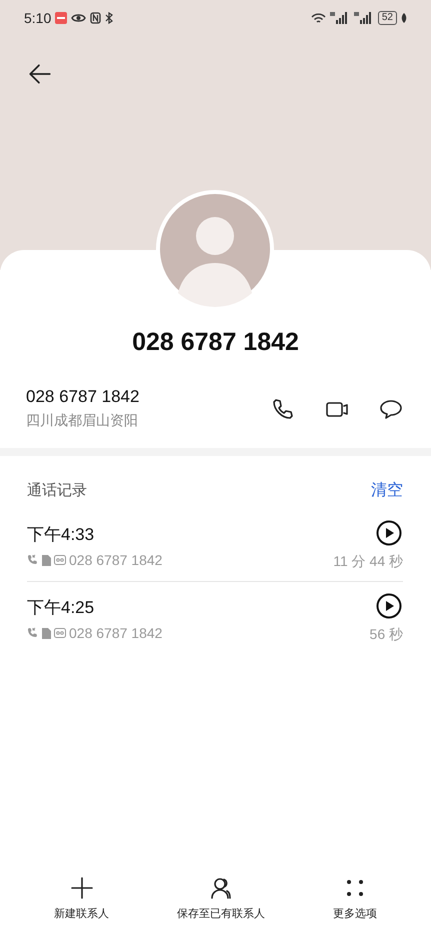 The width and height of the screenshot is (431, 929). What do you see at coordinates (404, 18) in the screenshot?
I see `leaf-icon` at bounding box center [404, 18].